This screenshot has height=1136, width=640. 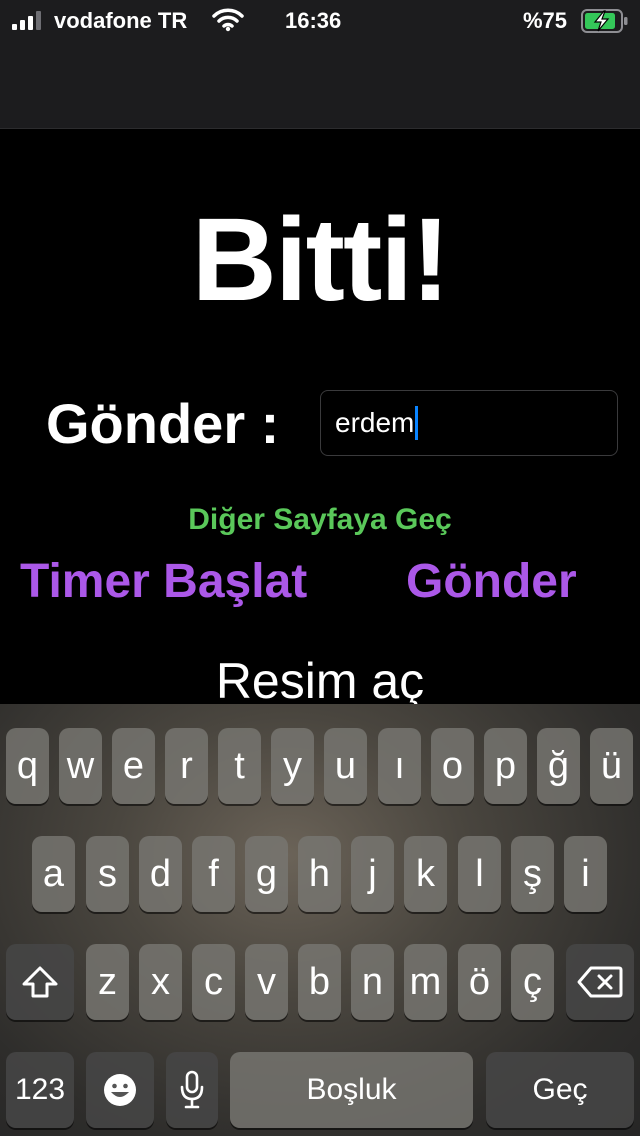 I want to click on status-bar: vodafone TR 16:36 %75, so click(x=320, y=22).